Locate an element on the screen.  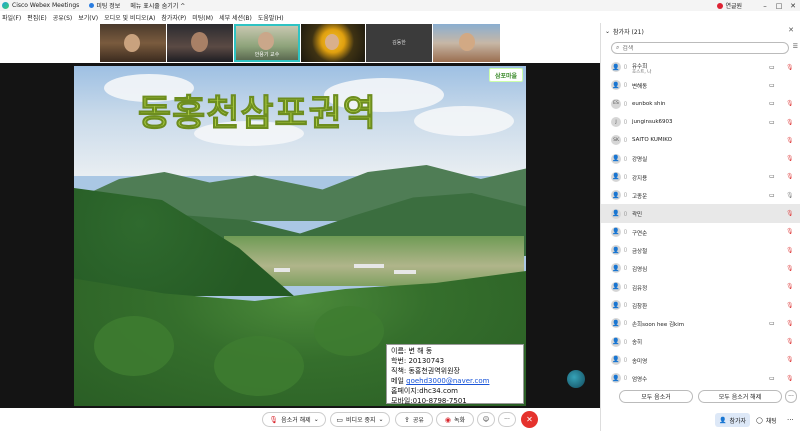
microphone-icon: 🎙 is located at coordinates (790, 195).